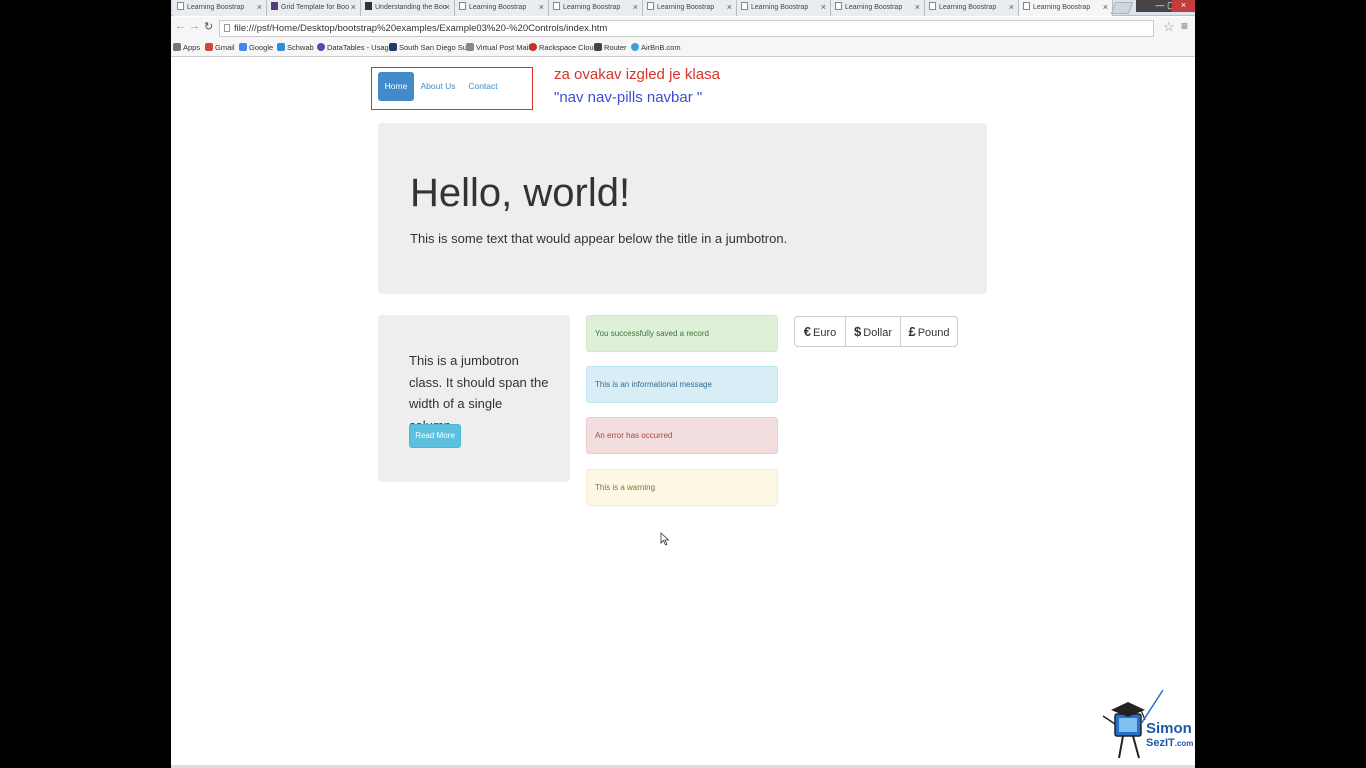 Image resolution: width=1366 pixels, height=768 pixels. Describe the element at coordinates (177, 47) in the screenshot. I see `apps-grid-icon` at that location.